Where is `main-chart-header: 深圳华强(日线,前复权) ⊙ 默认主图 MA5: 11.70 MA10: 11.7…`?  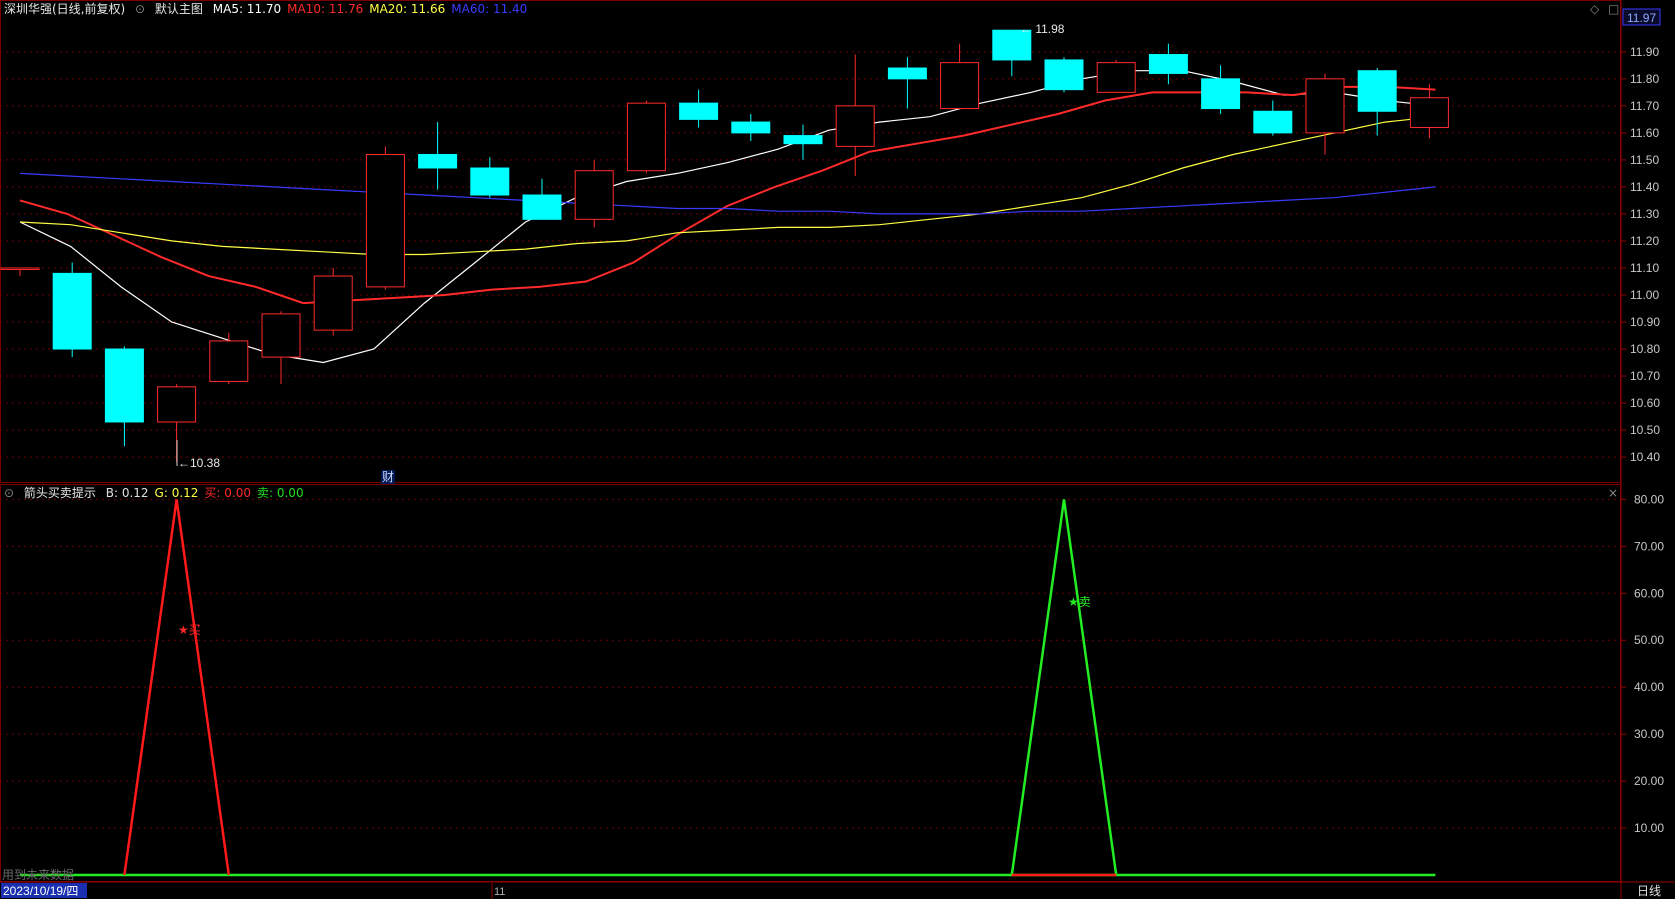 main-chart-header: 深圳华强(日线,前复权) ⊙ 默认主图 MA5: 11.70 MA10: 11.7… is located at coordinates (271, 9).